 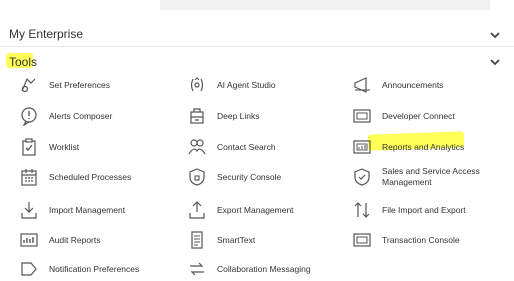 I want to click on ai-agent-studio-icon, so click(x=197, y=85).